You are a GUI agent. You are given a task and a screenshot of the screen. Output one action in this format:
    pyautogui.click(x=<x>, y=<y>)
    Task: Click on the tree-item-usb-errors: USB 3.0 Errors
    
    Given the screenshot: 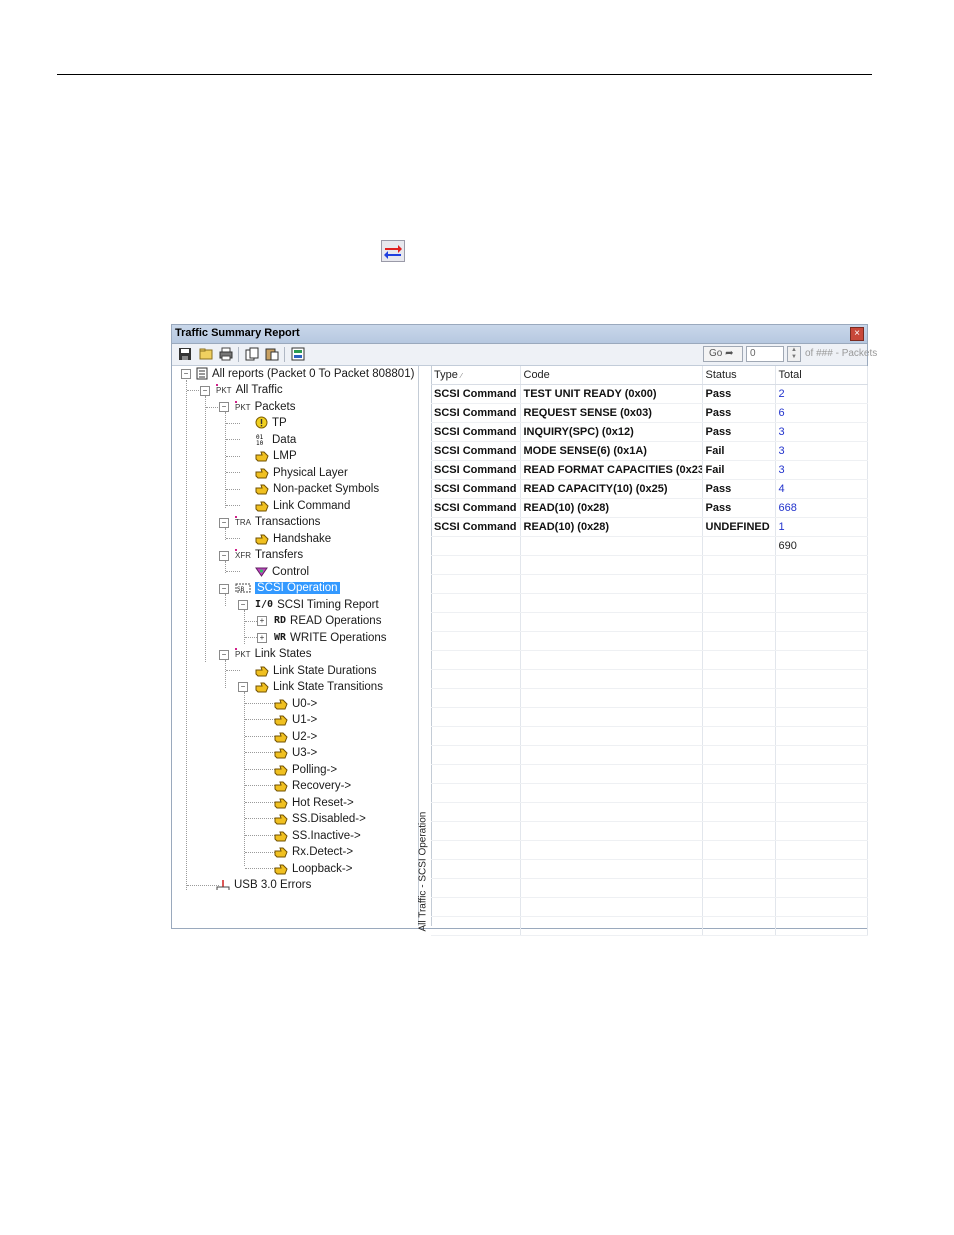 What is the action you would take?
    pyautogui.click(x=263, y=885)
    